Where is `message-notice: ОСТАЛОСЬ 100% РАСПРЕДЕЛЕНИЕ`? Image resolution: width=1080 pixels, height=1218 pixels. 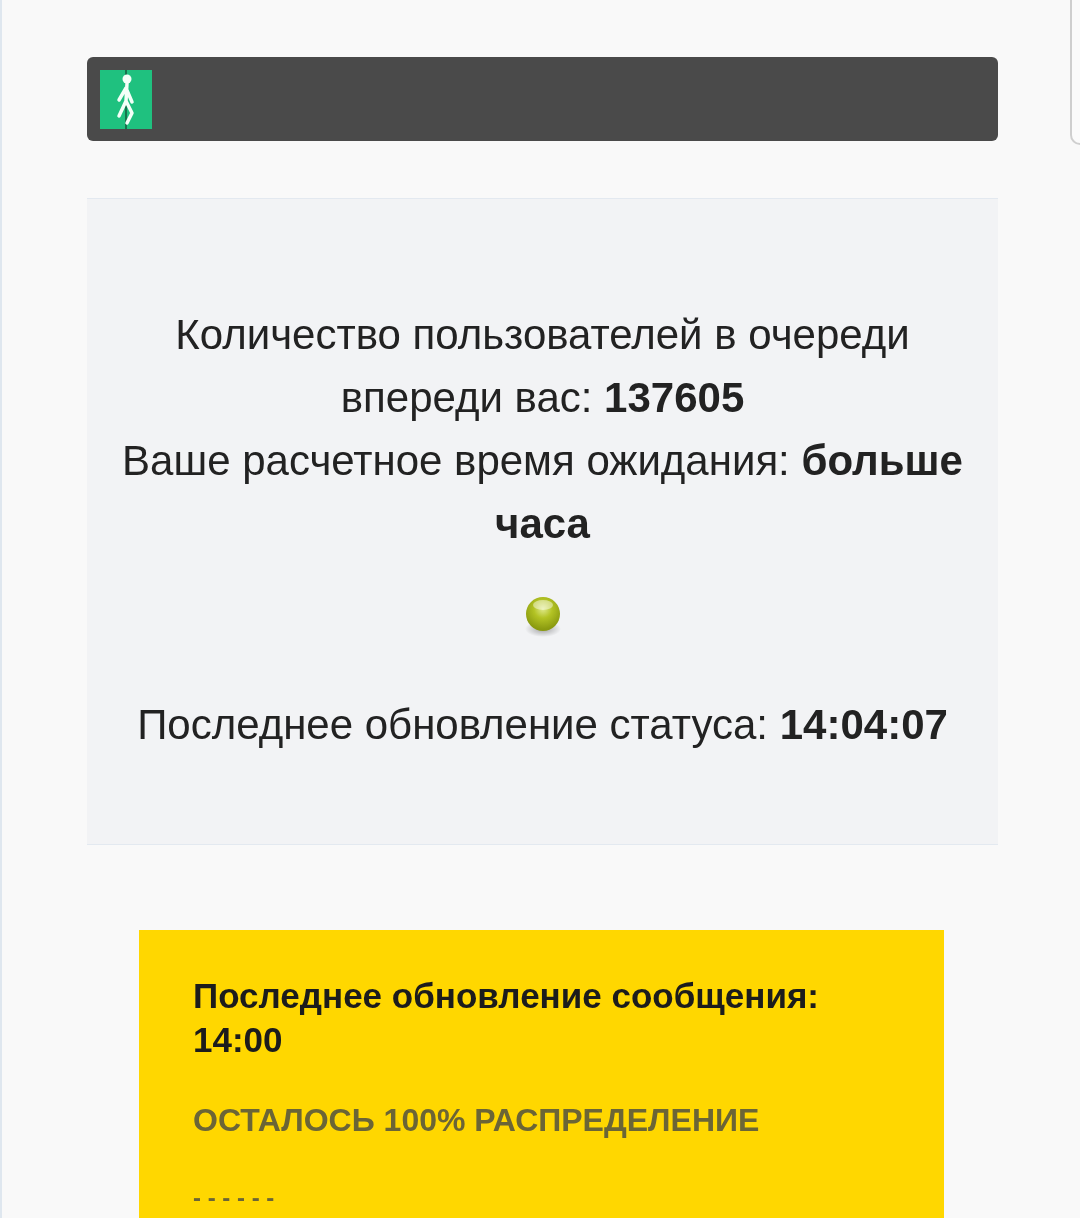 message-notice: ОСТАЛОСЬ 100% РАСПРЕДЕЛЕНИЕ is located at coordinates (477, 1120).